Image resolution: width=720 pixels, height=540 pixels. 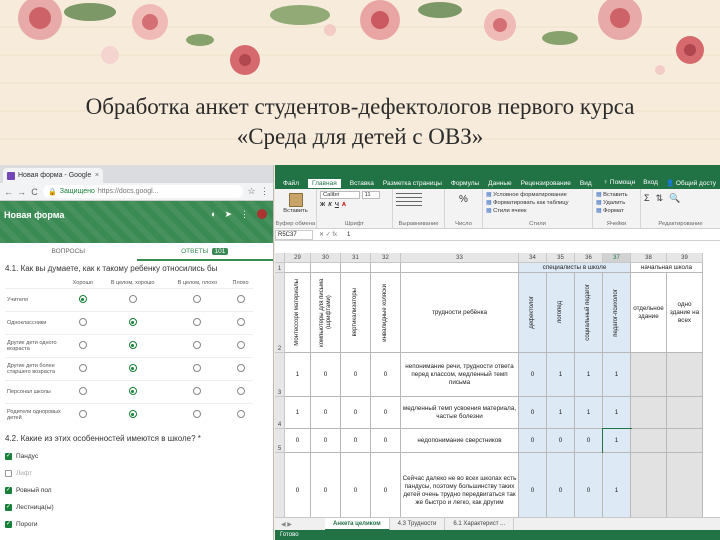 I want to click on underline-button: Ч, so click(x=337, y=205).